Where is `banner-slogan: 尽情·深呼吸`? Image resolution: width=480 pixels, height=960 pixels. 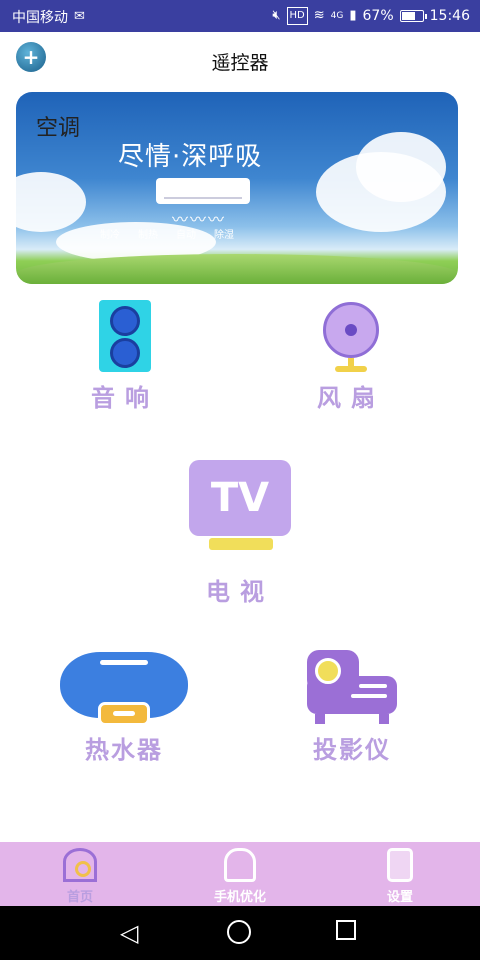 banner-slogan: 尽情·深呼吸 is located at coordinates (190, 157).